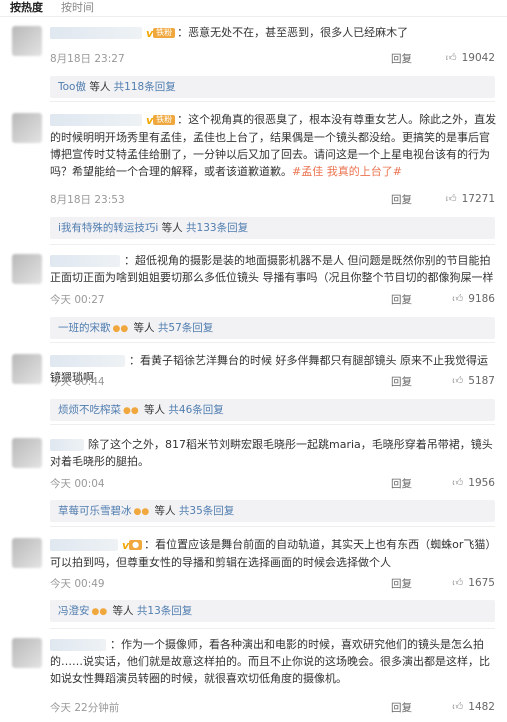  Describe the element at coordinates (87, 59) in the screenshot. I see `timestamp: 8月18日 23:27` at that location.